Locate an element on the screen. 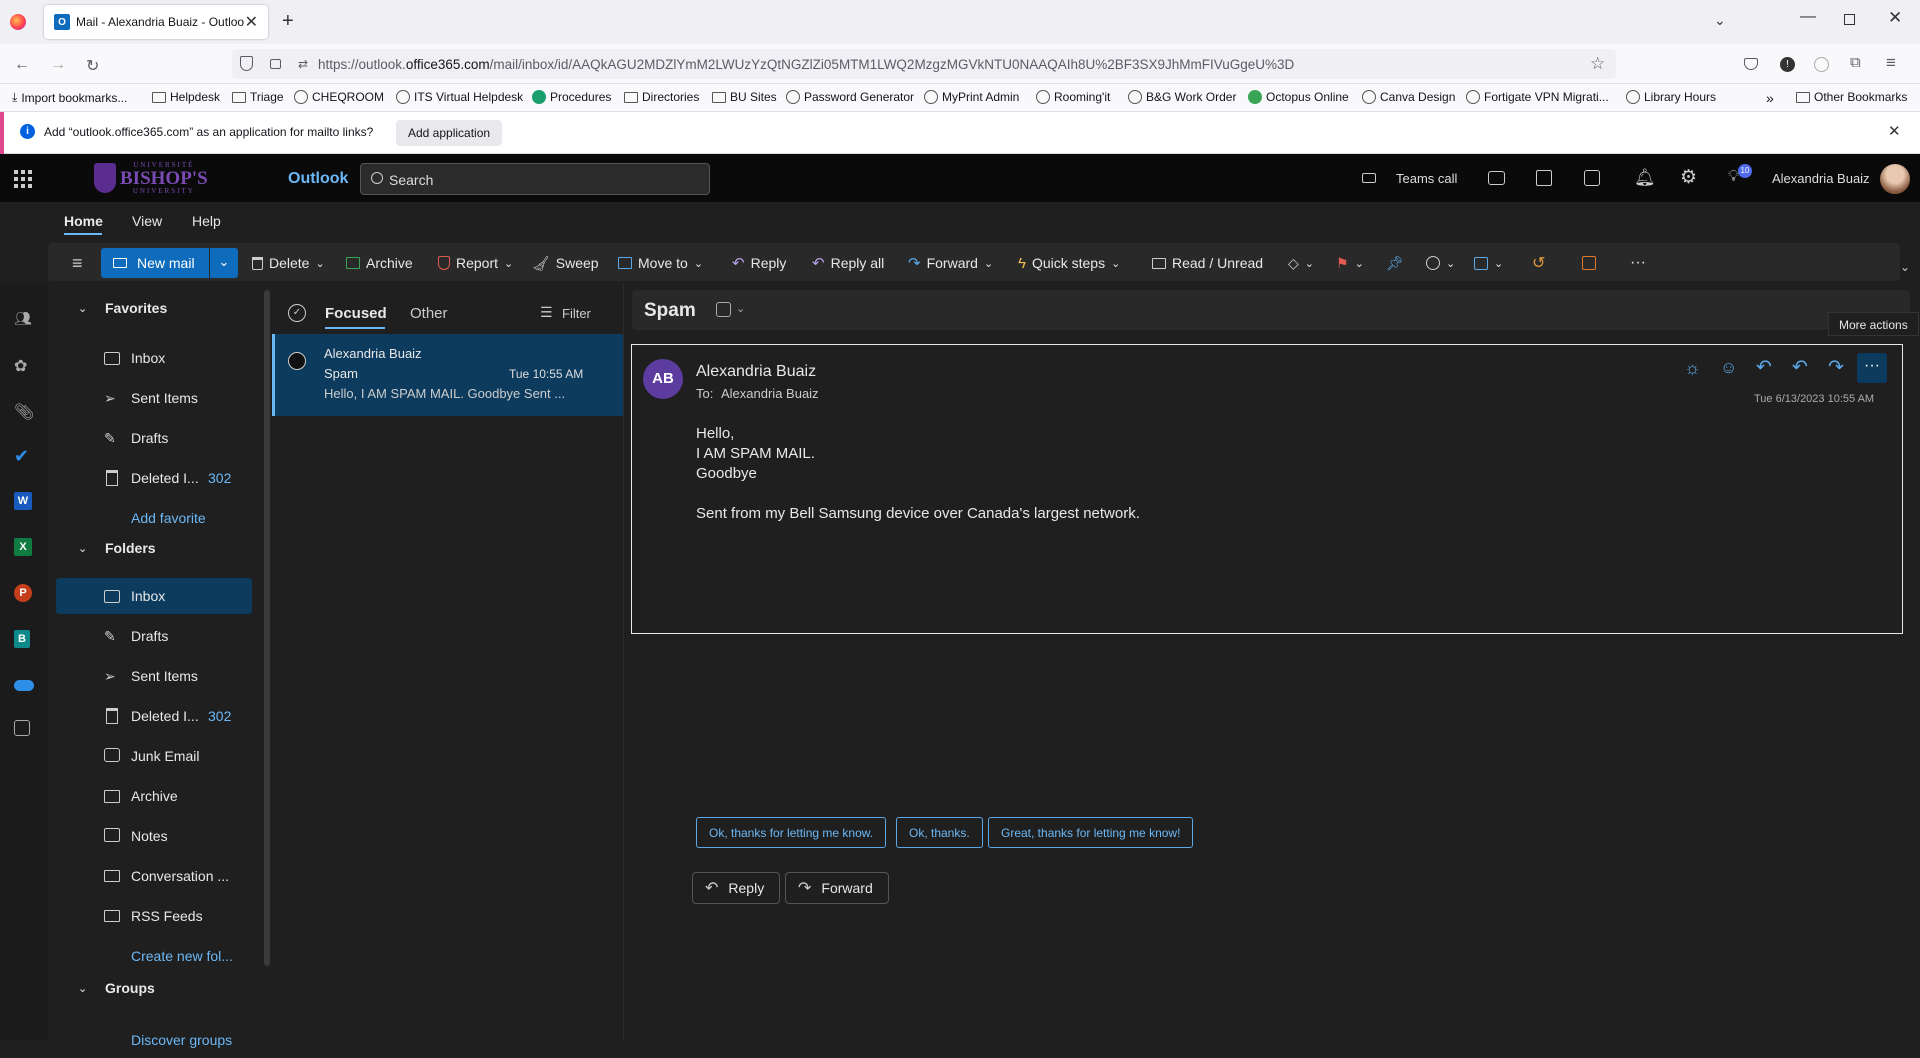  lock-icon is located at coordinates (275, 64).